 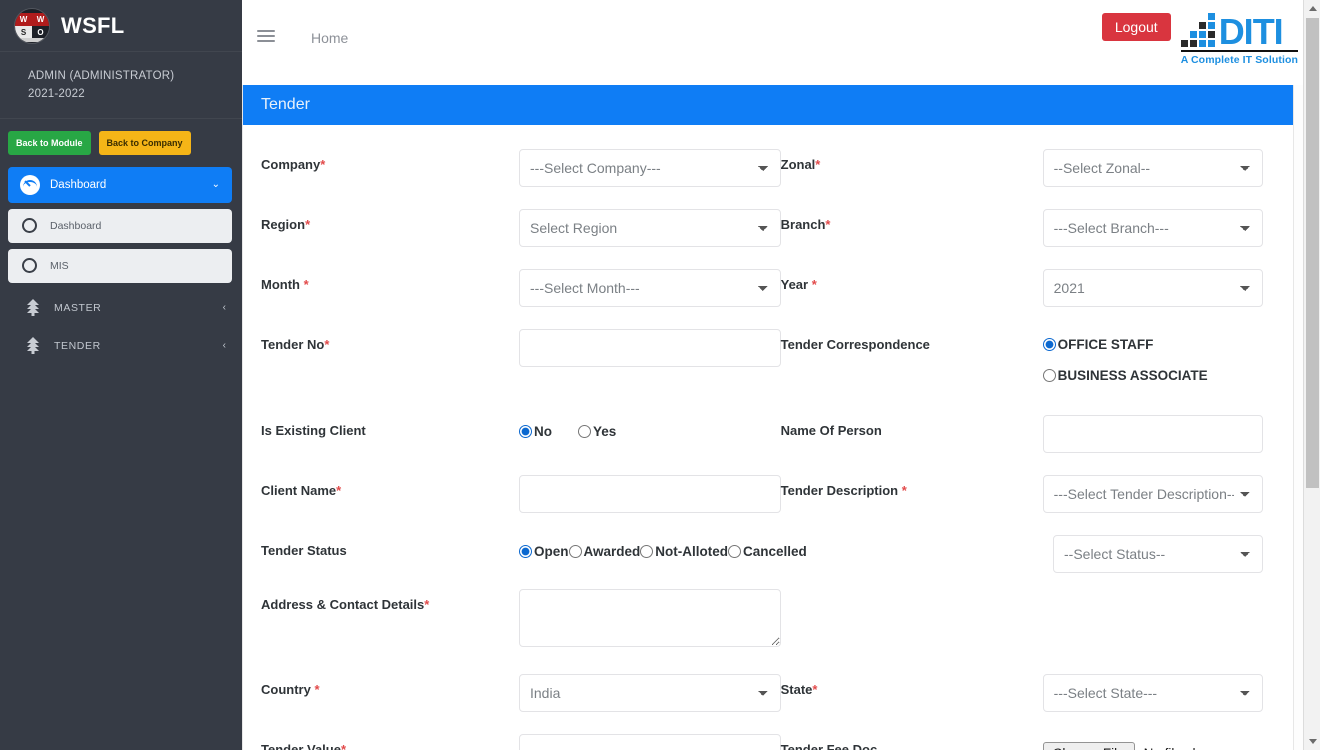 What do you see at coordinates (266, 36) in the screenshot?
I see `hamburger-icon` at bounding box center [266, 36].